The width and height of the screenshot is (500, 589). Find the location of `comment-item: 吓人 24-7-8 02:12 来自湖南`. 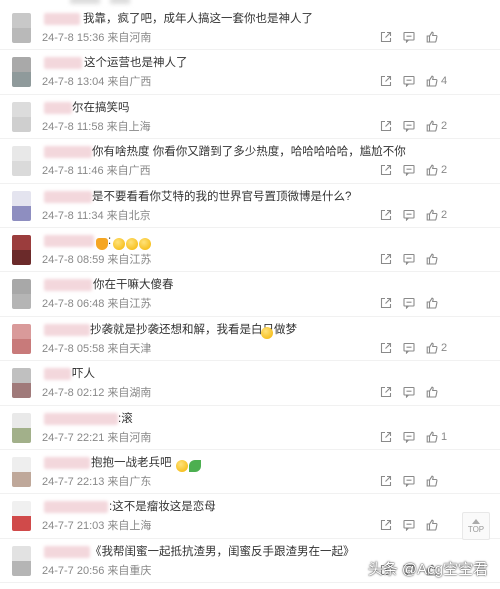

comment-item: 吓人 24-7-8 02:12 来自湖南 is located at coordinates (250, 383).